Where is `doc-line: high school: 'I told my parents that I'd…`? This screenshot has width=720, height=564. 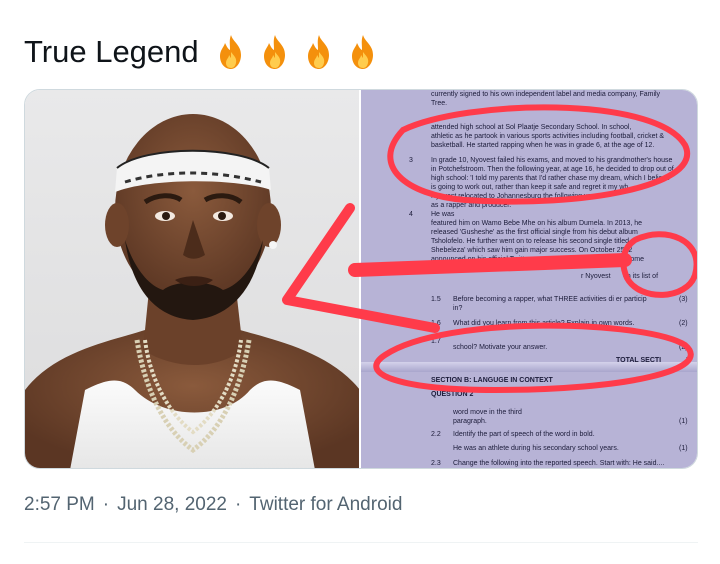
doc-line: high school: 'I told my parents that I'd… is located at coordinates (550, 178).